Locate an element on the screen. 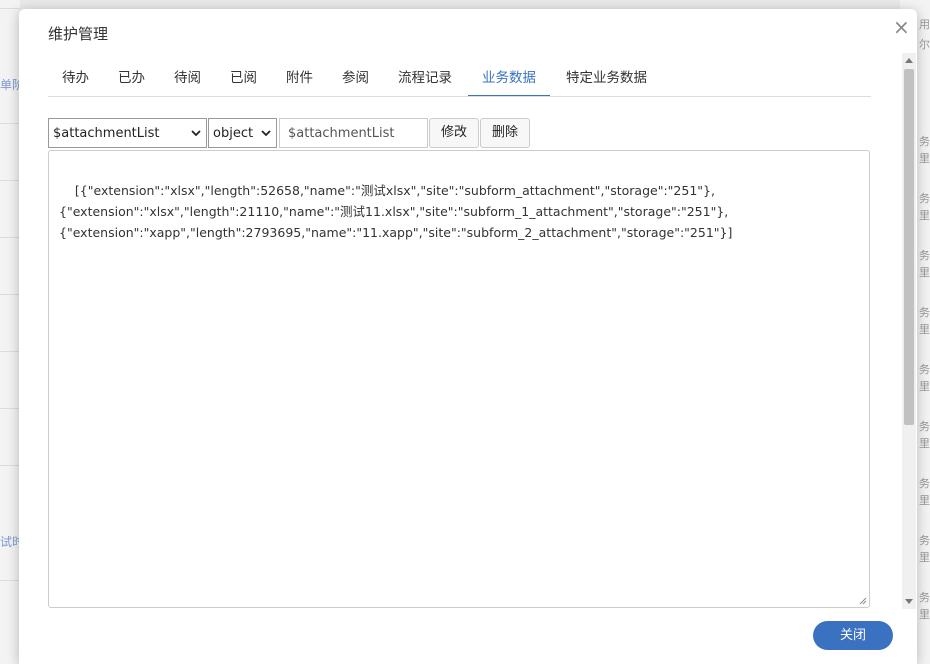 The image size is (930, 664). background-left-panel: 单阶 试时 is located at coordinates (12, 332).